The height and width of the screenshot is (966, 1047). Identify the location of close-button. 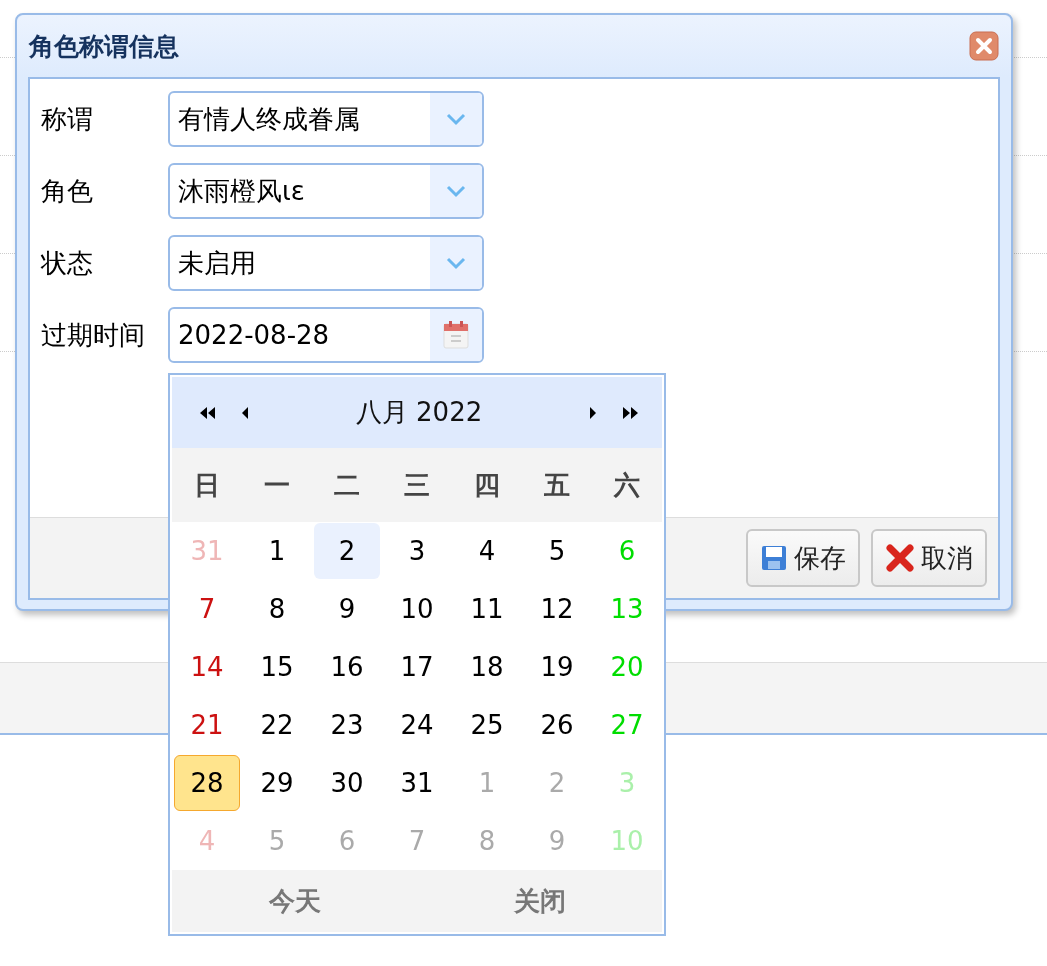
(984, 46).